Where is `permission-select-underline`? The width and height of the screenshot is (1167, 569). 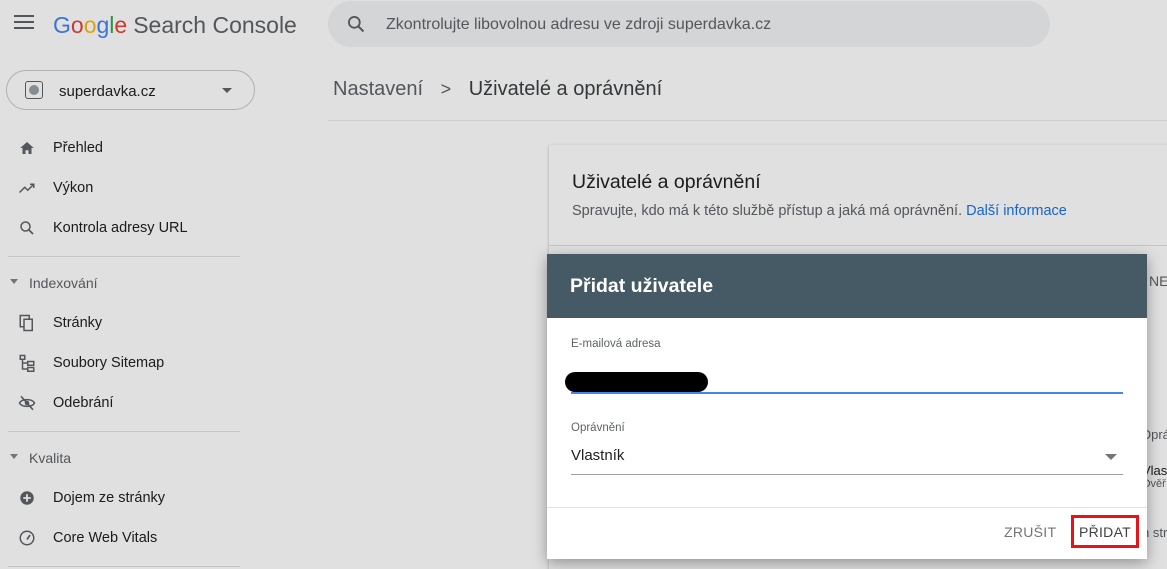
permission-select-underline is located at coordinates (847, 474).